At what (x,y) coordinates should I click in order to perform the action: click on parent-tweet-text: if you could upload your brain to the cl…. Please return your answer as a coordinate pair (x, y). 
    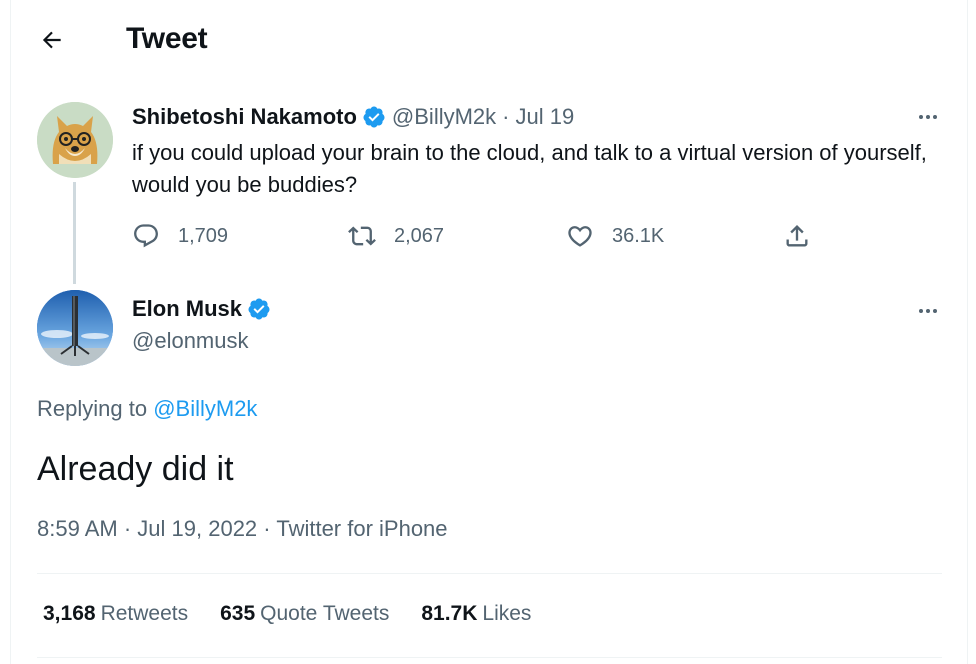
    Looking at the image, I should click on (529, 168).